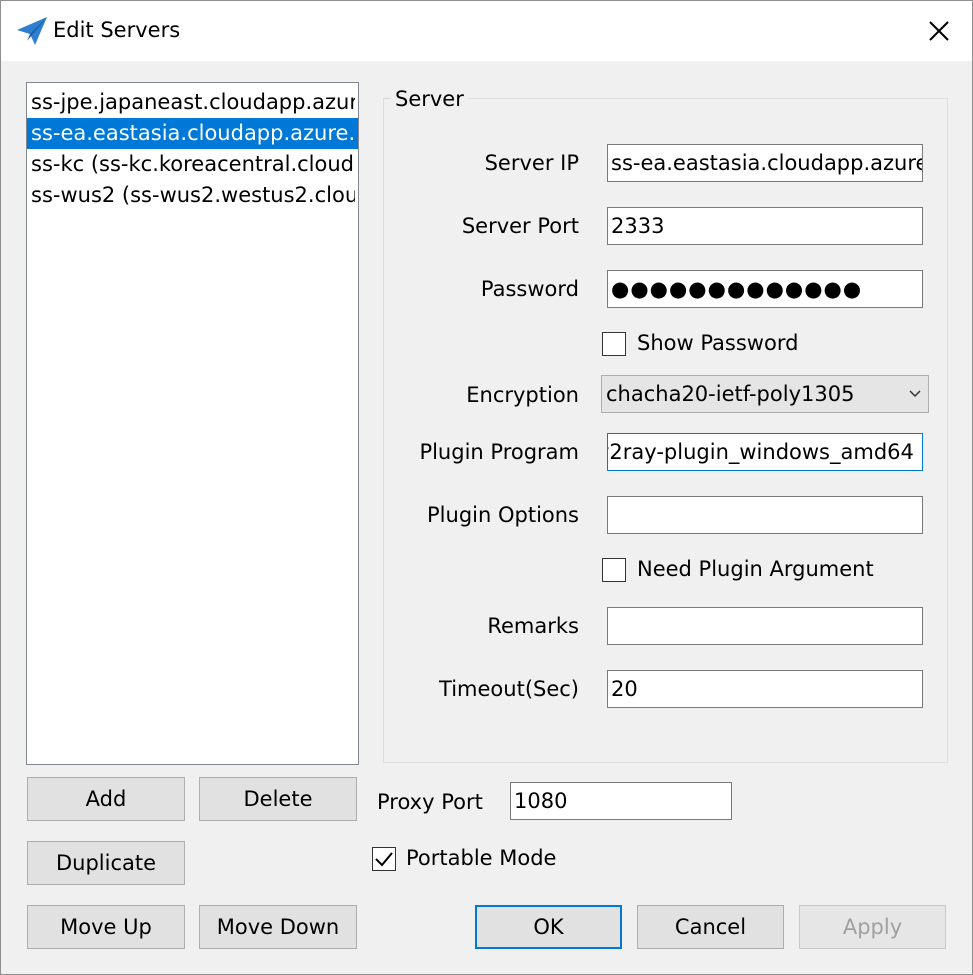  What do you see at coordinates (529, 289) in the screenshot?
I see `password-label: Password` at bounding box center [529, 289].